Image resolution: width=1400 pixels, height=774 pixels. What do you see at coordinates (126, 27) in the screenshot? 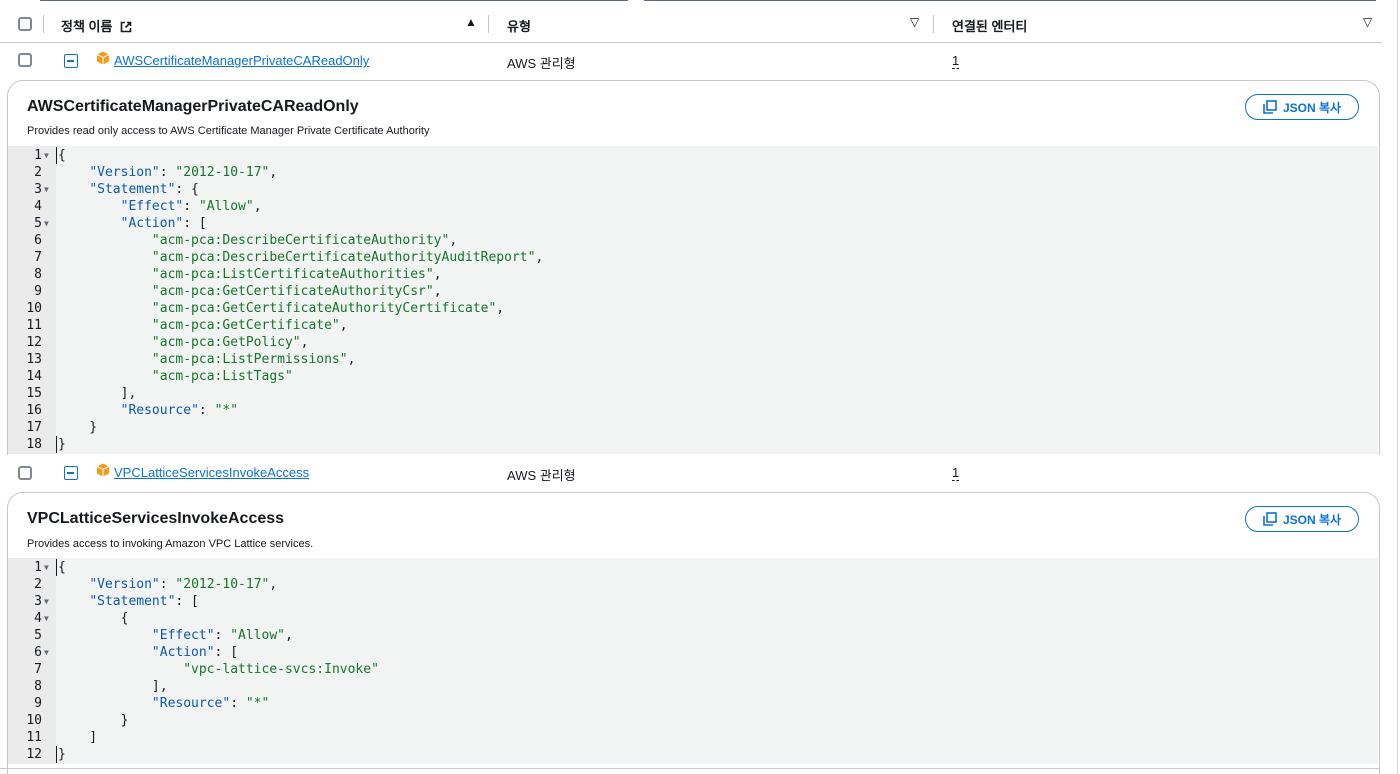
I see `external-link-icon` at bounding box center [126, 27].